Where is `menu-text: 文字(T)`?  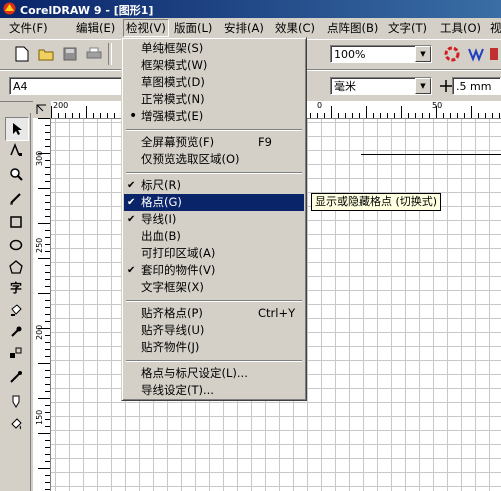
menu-text: 文字(T) is located at coordinates (407, 28).